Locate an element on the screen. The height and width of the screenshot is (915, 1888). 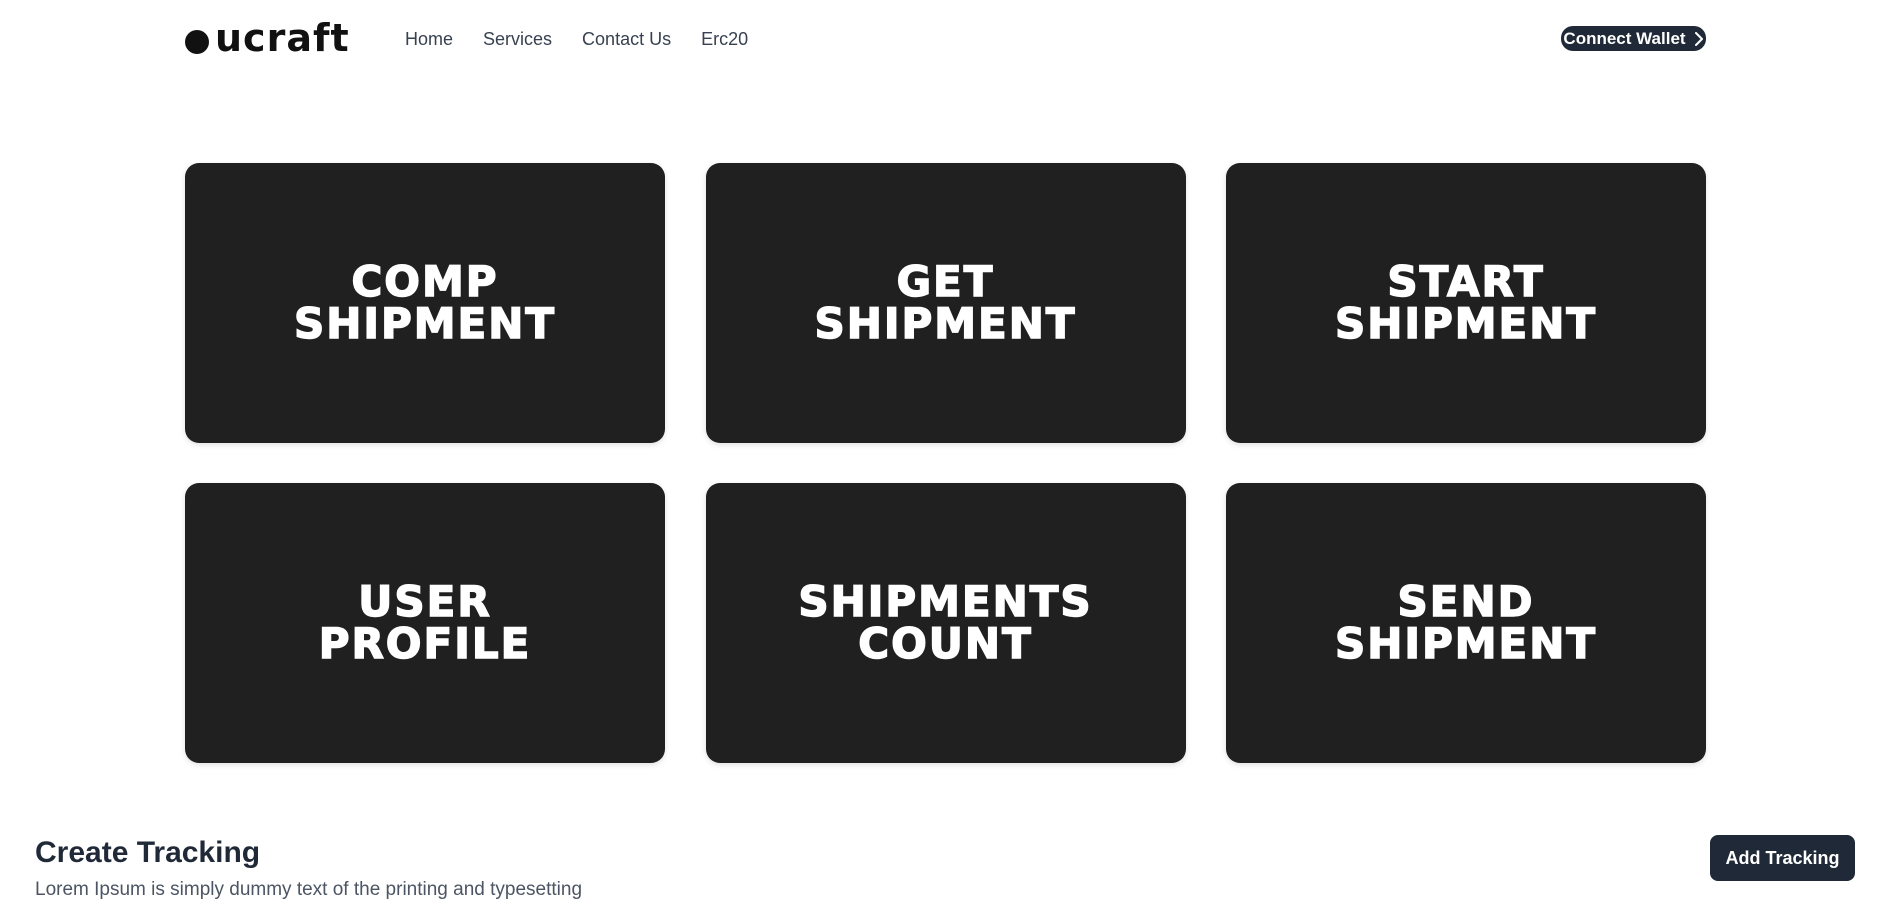
card-title-line1: SEND is located at coordinates (1466, 601).